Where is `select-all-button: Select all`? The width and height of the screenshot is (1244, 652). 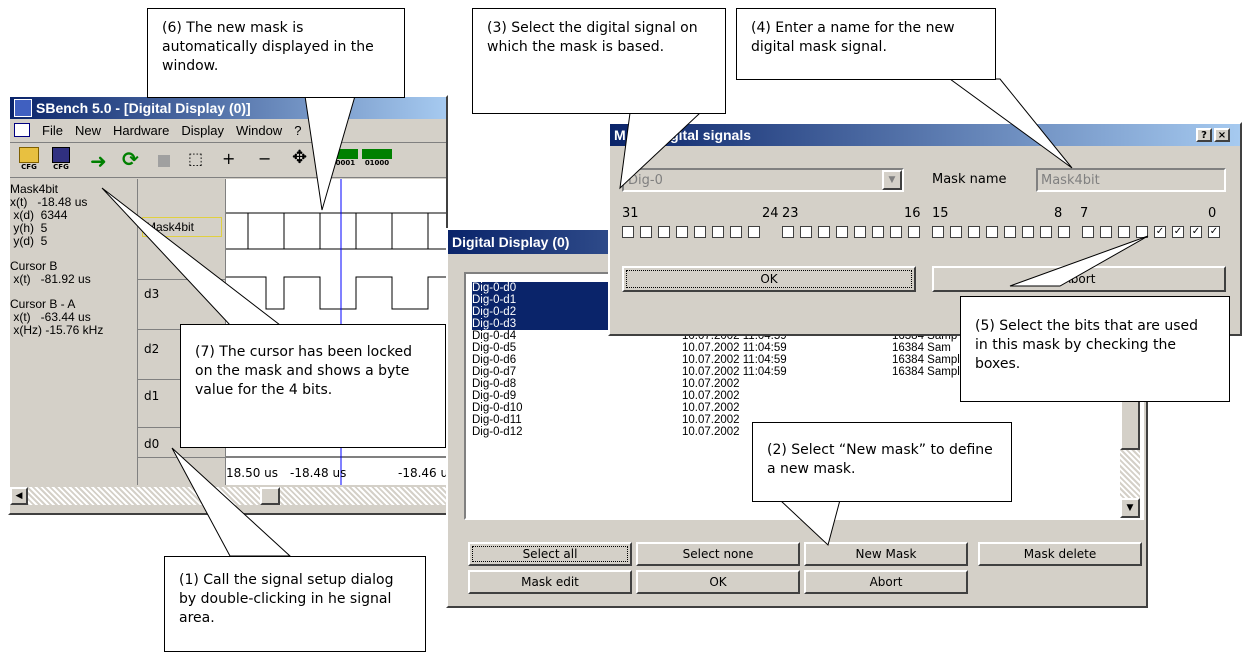
select-all-button: Select all is located at coordinates (550, 554).